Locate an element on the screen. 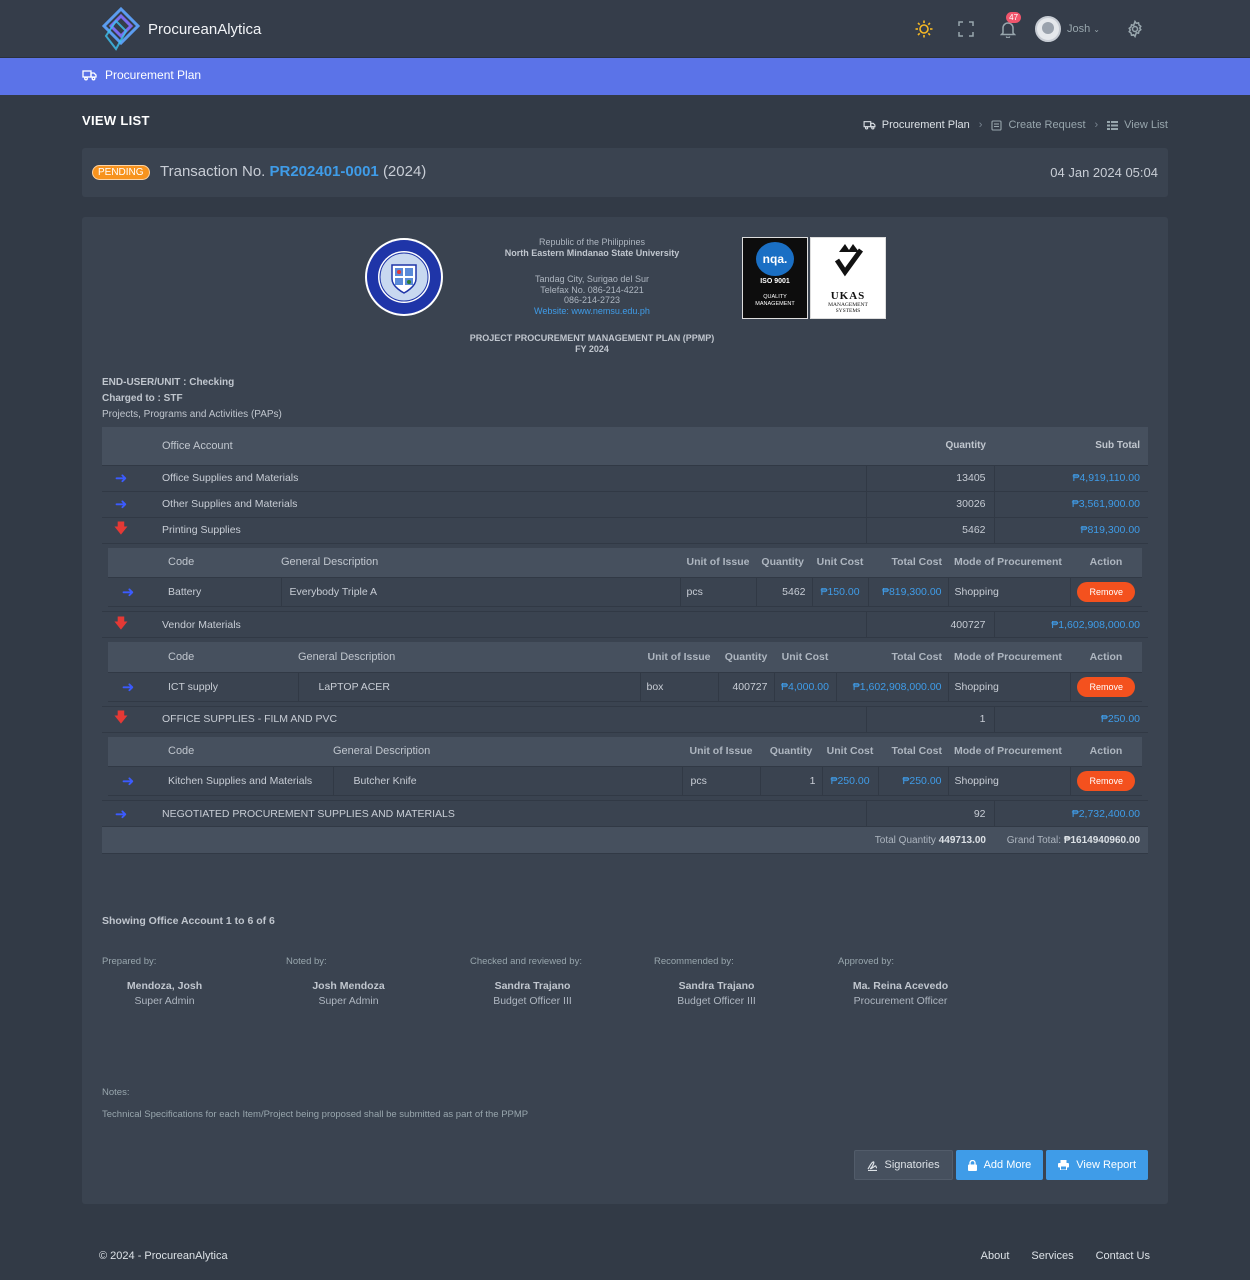 The width and height of the screenshot is (1250, 1280). showing-count: Showing Office Account 1 to 6 of 6 is located at coordinates (188, 921).